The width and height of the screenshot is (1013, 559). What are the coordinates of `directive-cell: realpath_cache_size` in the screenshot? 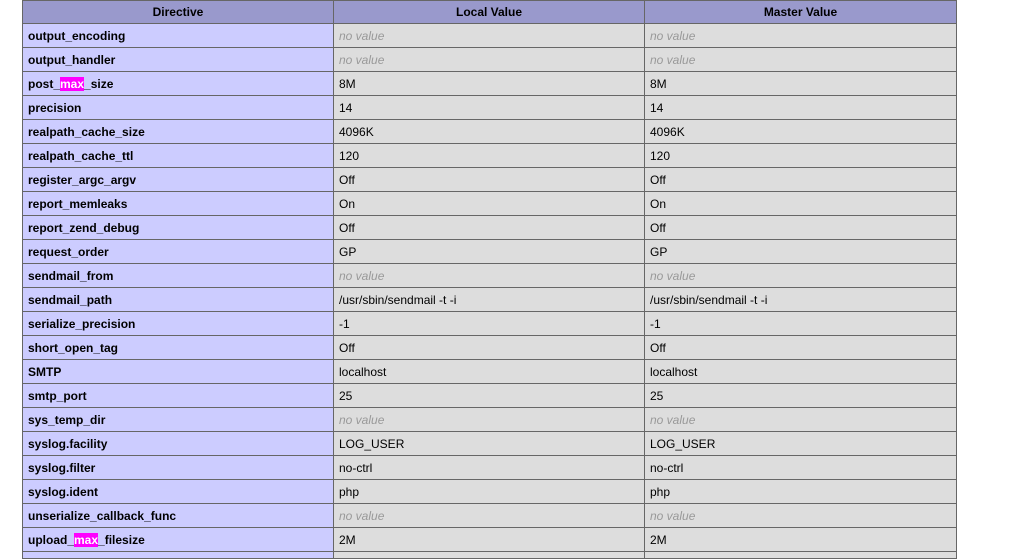 It's located at (178, 131).